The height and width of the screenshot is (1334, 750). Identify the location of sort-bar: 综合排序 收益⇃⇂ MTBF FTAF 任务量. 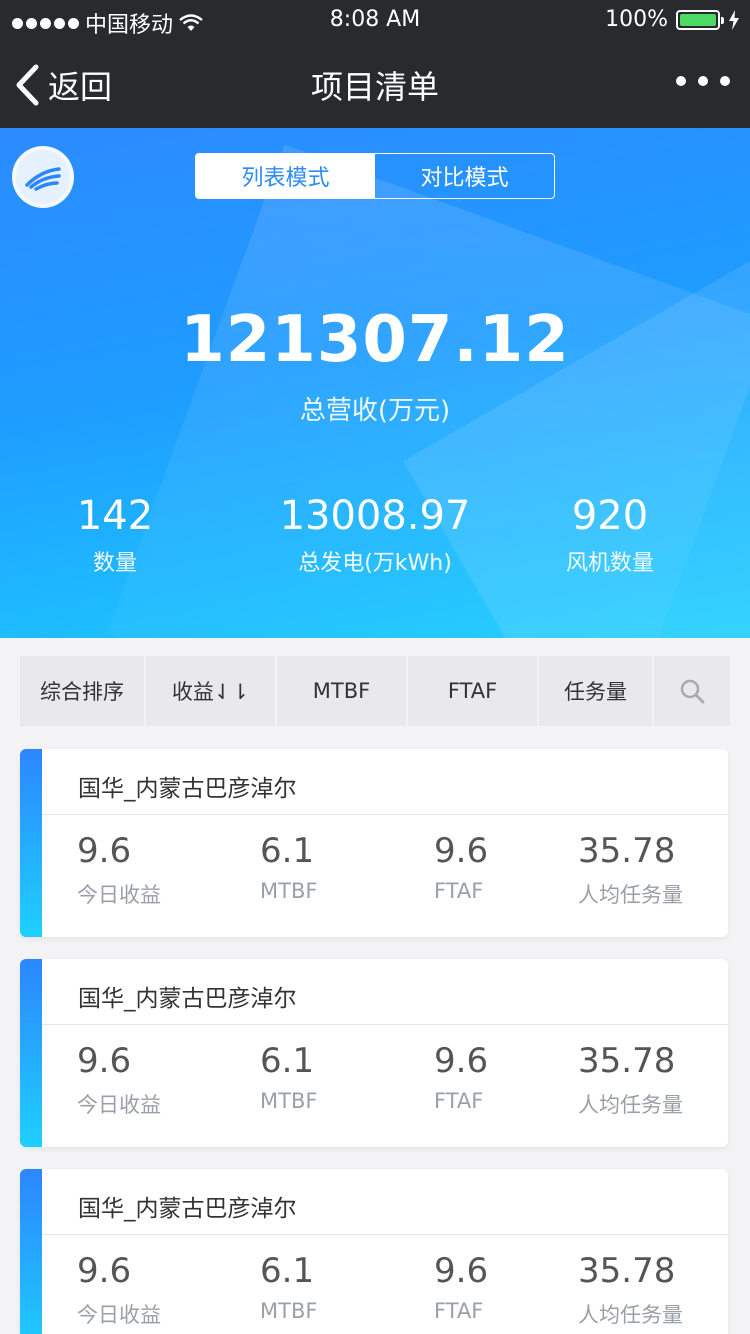
(375, 691).